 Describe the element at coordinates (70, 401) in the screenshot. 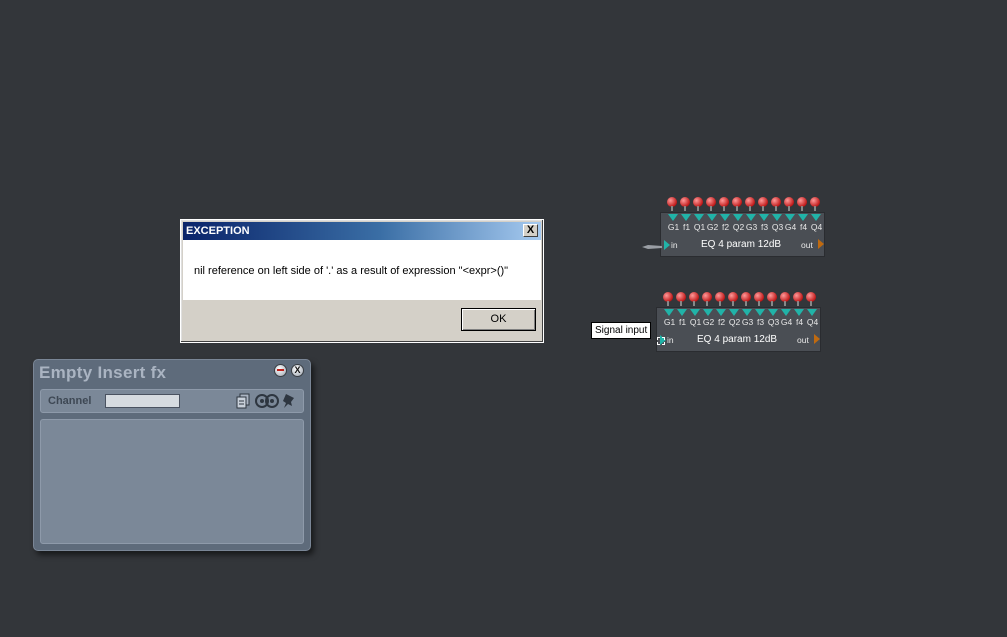

I see `channel-label: Channel` at that location.